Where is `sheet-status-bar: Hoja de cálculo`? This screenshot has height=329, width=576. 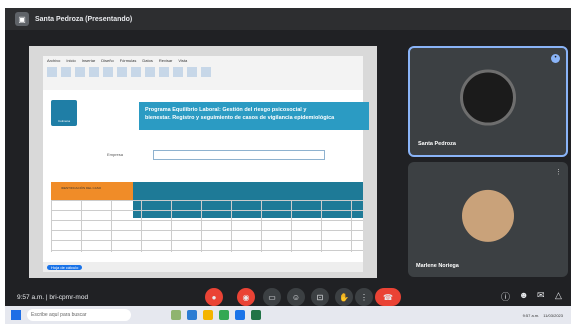
sheet-status-bar: Hoja de cálculo is located at coordinates (203, 267).